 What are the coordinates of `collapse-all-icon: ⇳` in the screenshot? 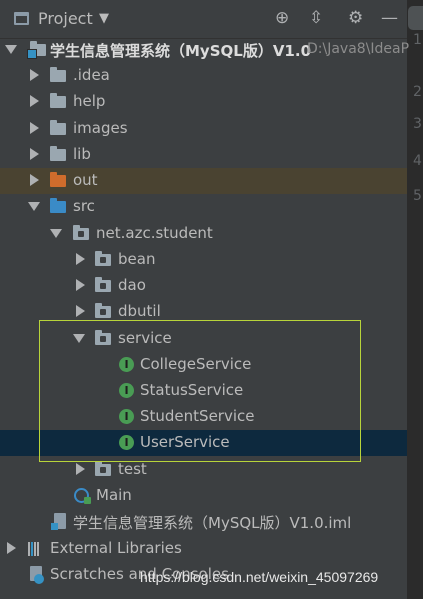 It's located at (316, 18).